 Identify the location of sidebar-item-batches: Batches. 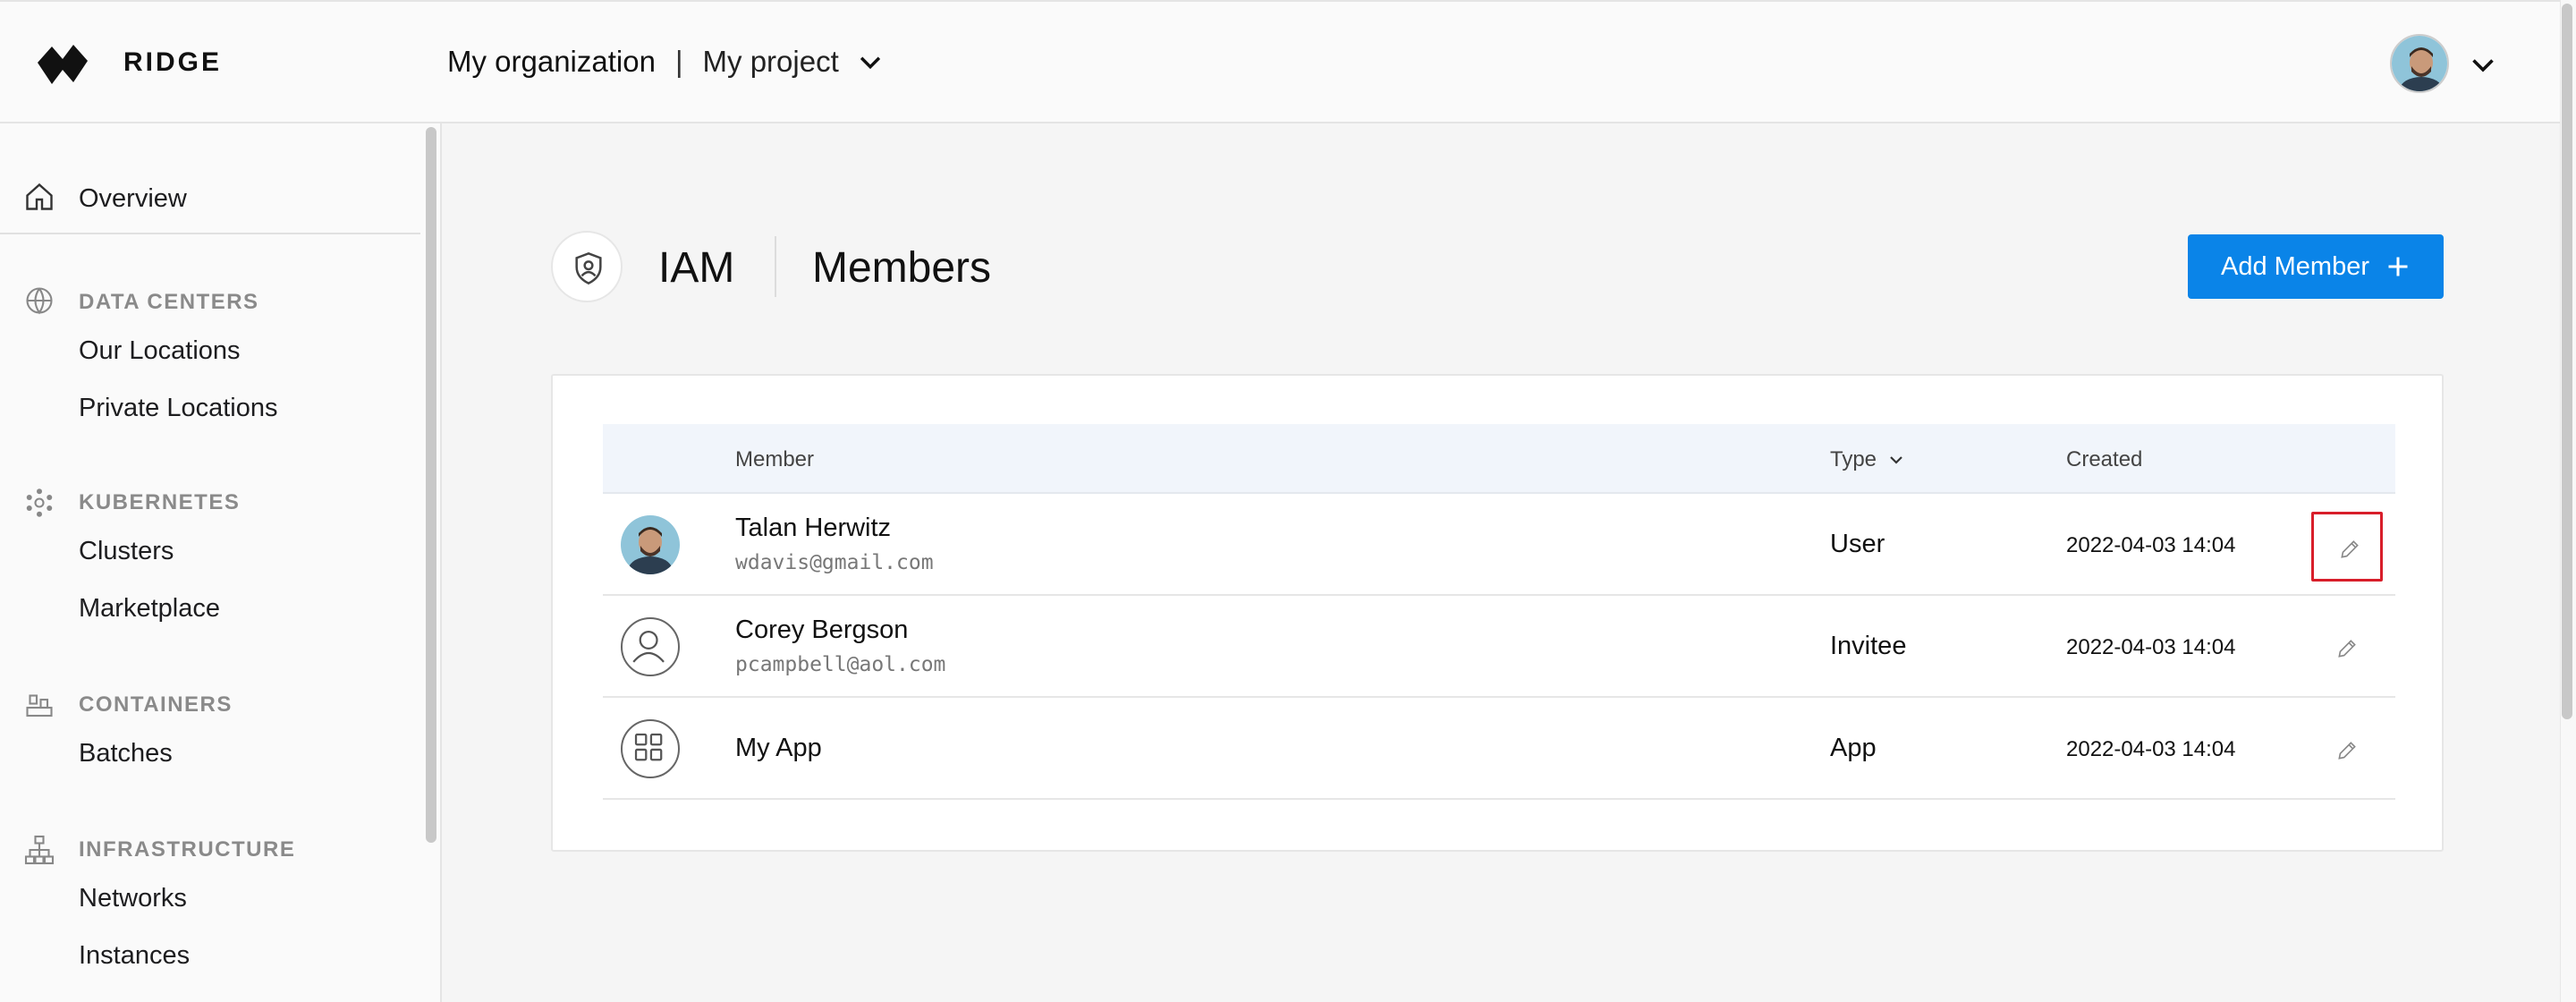
(126, 754).